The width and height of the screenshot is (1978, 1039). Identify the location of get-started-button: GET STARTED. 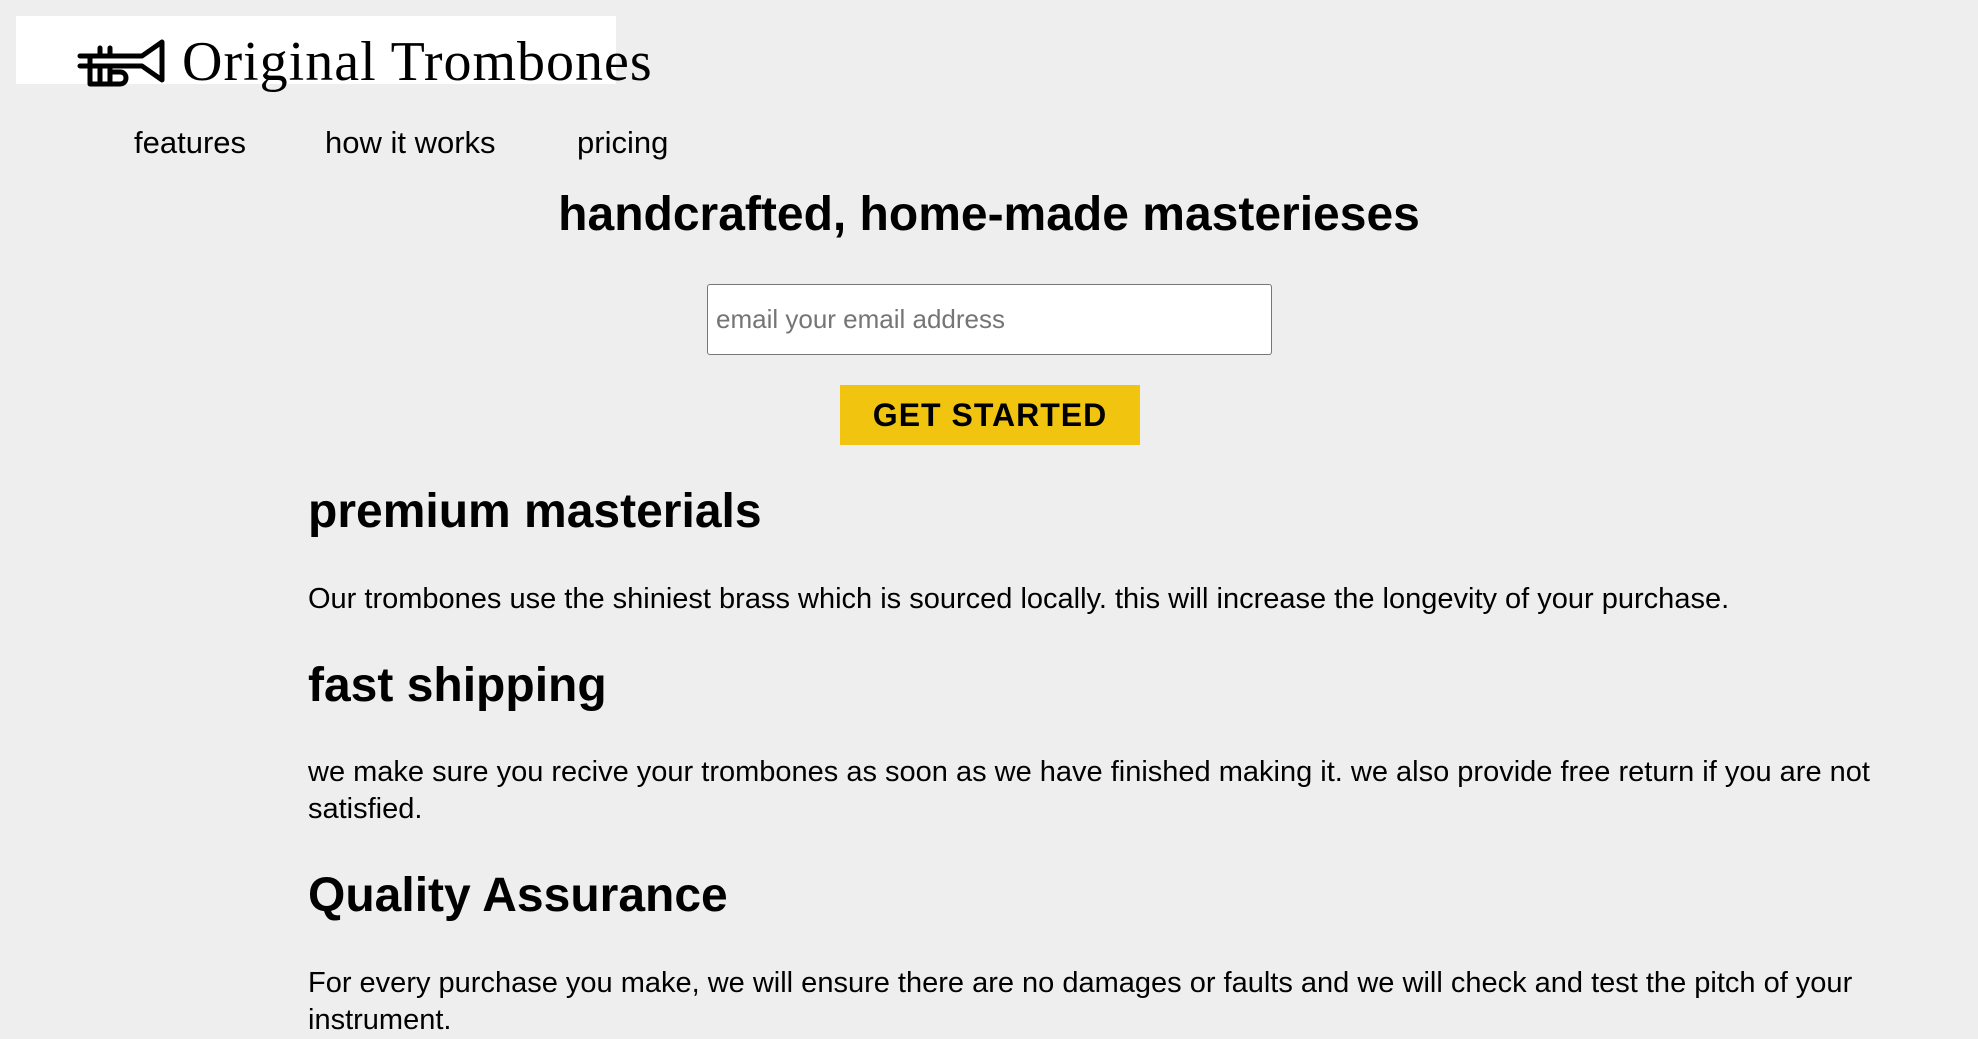
(990, 415).